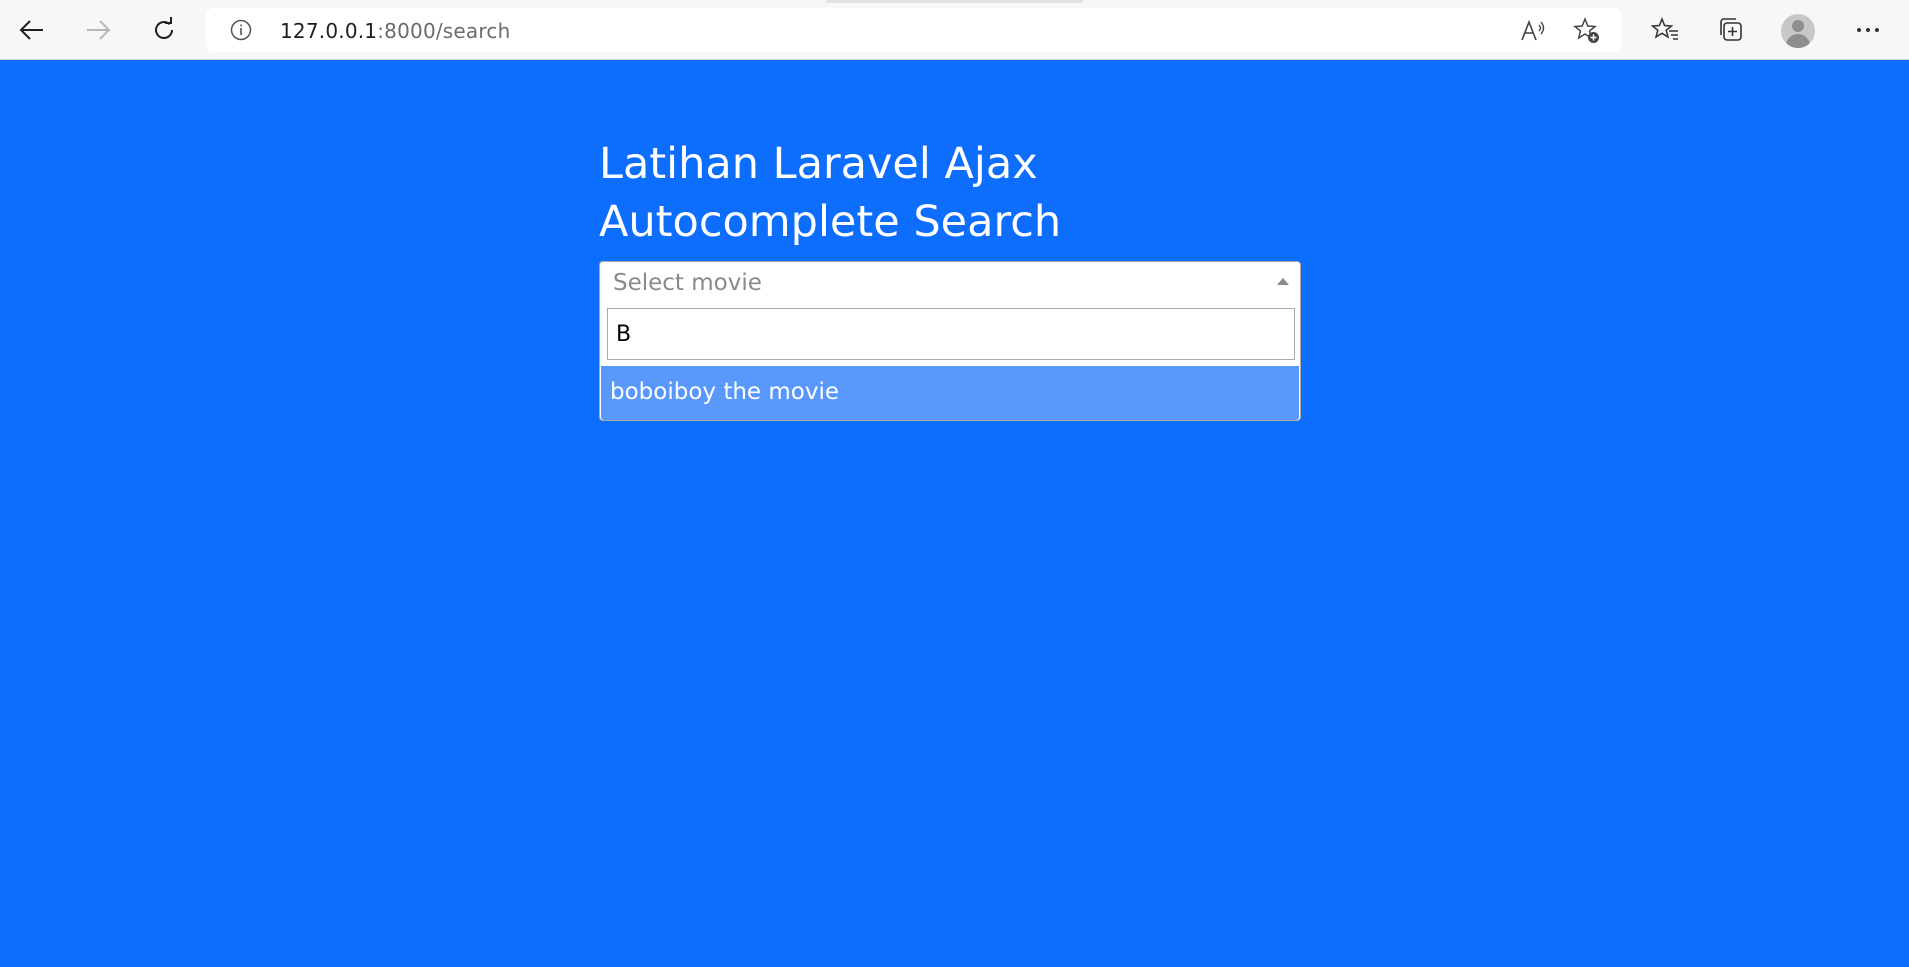 The width and height of the screenshot is (1909, 967). I want to click on select-dropdown: boboiboy the movie, so click(950, 361).